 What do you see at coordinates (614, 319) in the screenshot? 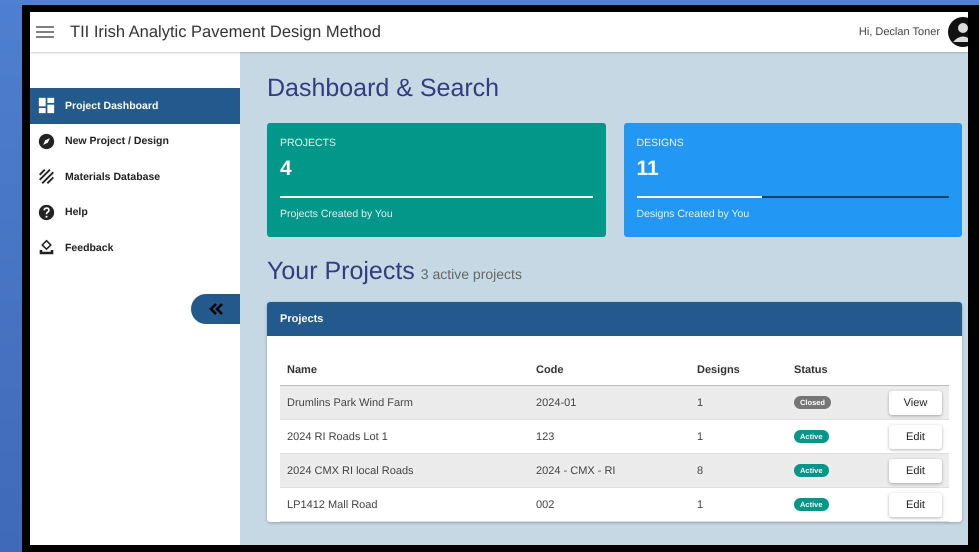
I see `card-header: Projects` at bounding box center [614, 319].